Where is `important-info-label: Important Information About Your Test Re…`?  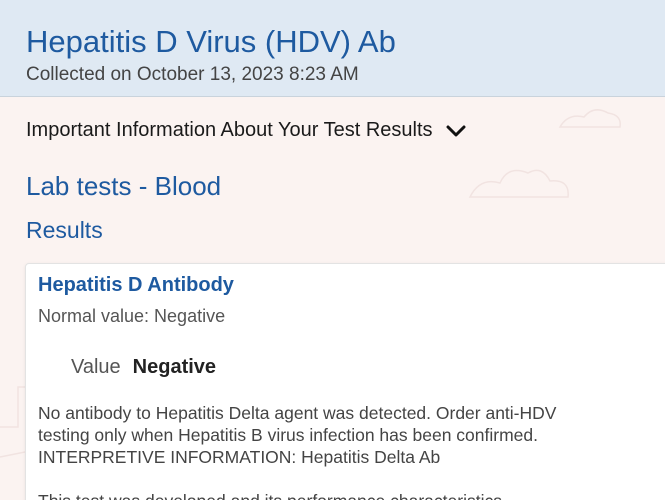
important-info-label: Important Information About Your Test Re… is located at coordinates (229, 130).